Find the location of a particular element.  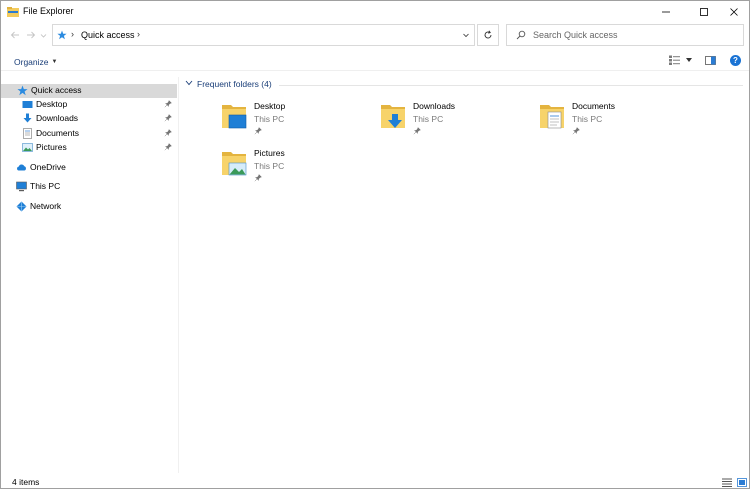

folder-name: Desktop is located at coordinates (270, 106).